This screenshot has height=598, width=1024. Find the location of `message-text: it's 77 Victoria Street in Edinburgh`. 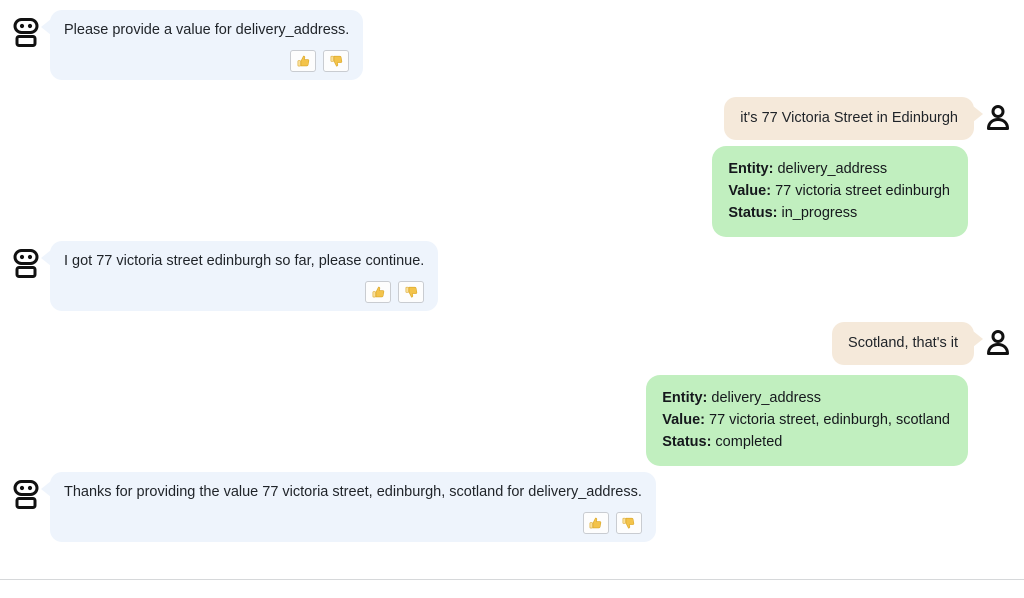

message-text: it's 77 Victoria Street in Edinburgh is located at coordinates (849, 118).